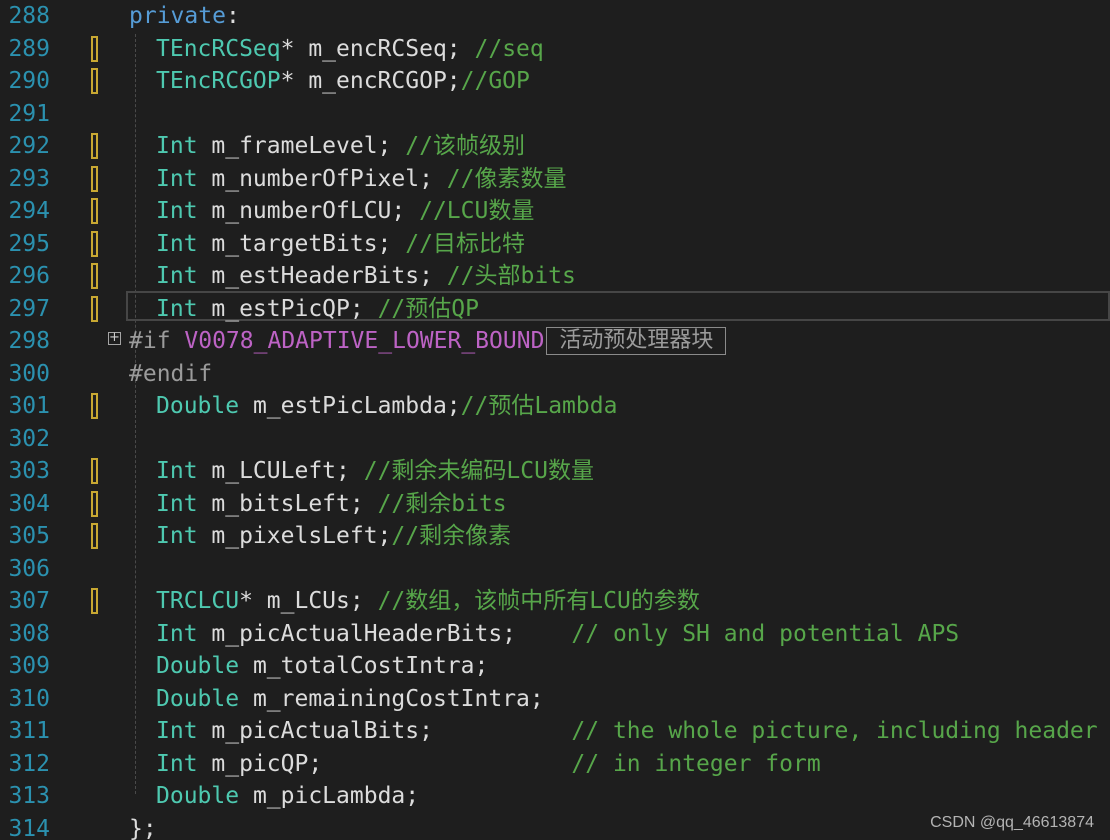  Describe the element at coordinates (143, 826) in the screenshot. I see `code-text: };` at that location.